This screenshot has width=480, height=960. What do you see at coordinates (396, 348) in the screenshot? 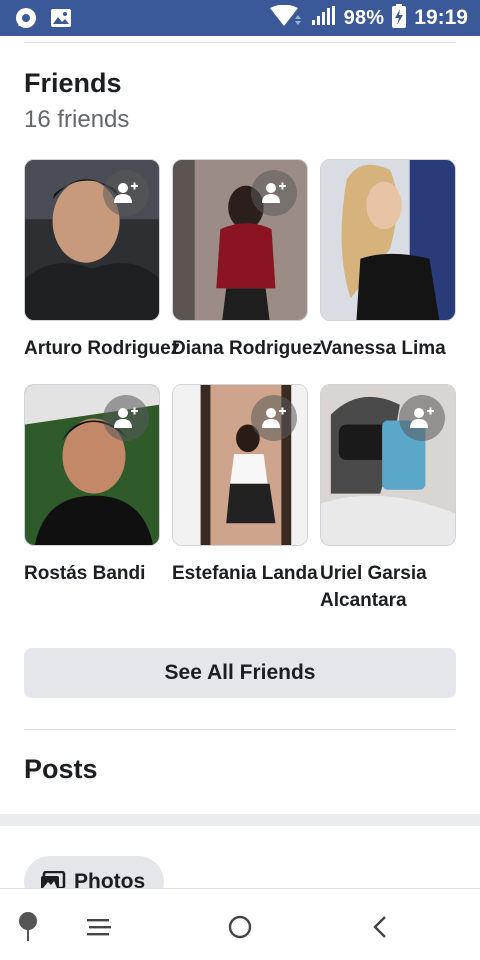
I see `friend-name: Vanessa Lima` at bounding box center [396, 348].